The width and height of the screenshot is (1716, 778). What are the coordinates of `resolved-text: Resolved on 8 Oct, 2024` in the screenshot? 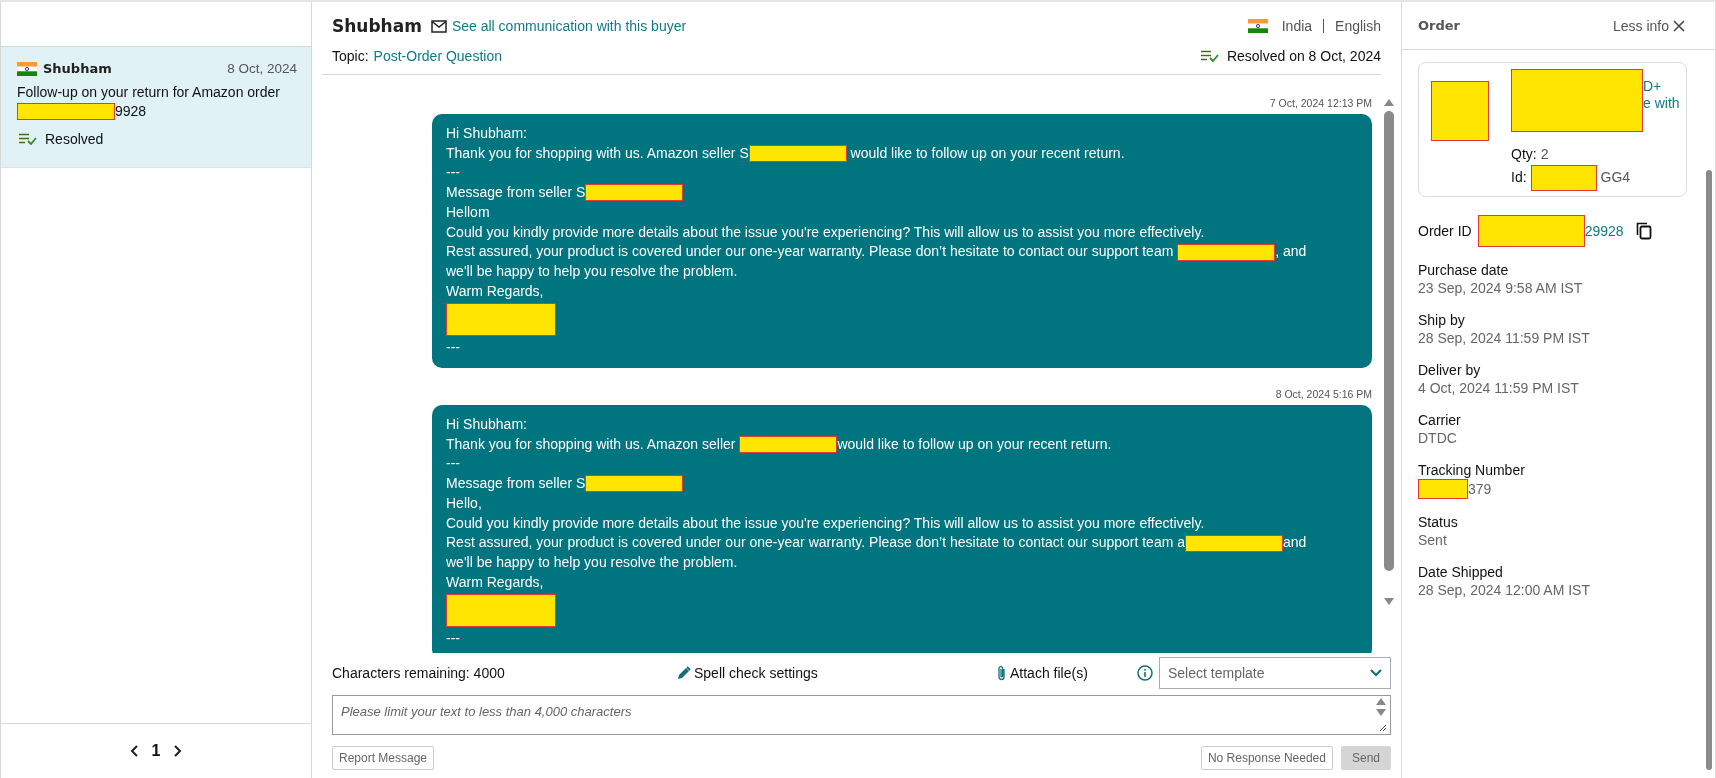 It's located at (1303, 56).